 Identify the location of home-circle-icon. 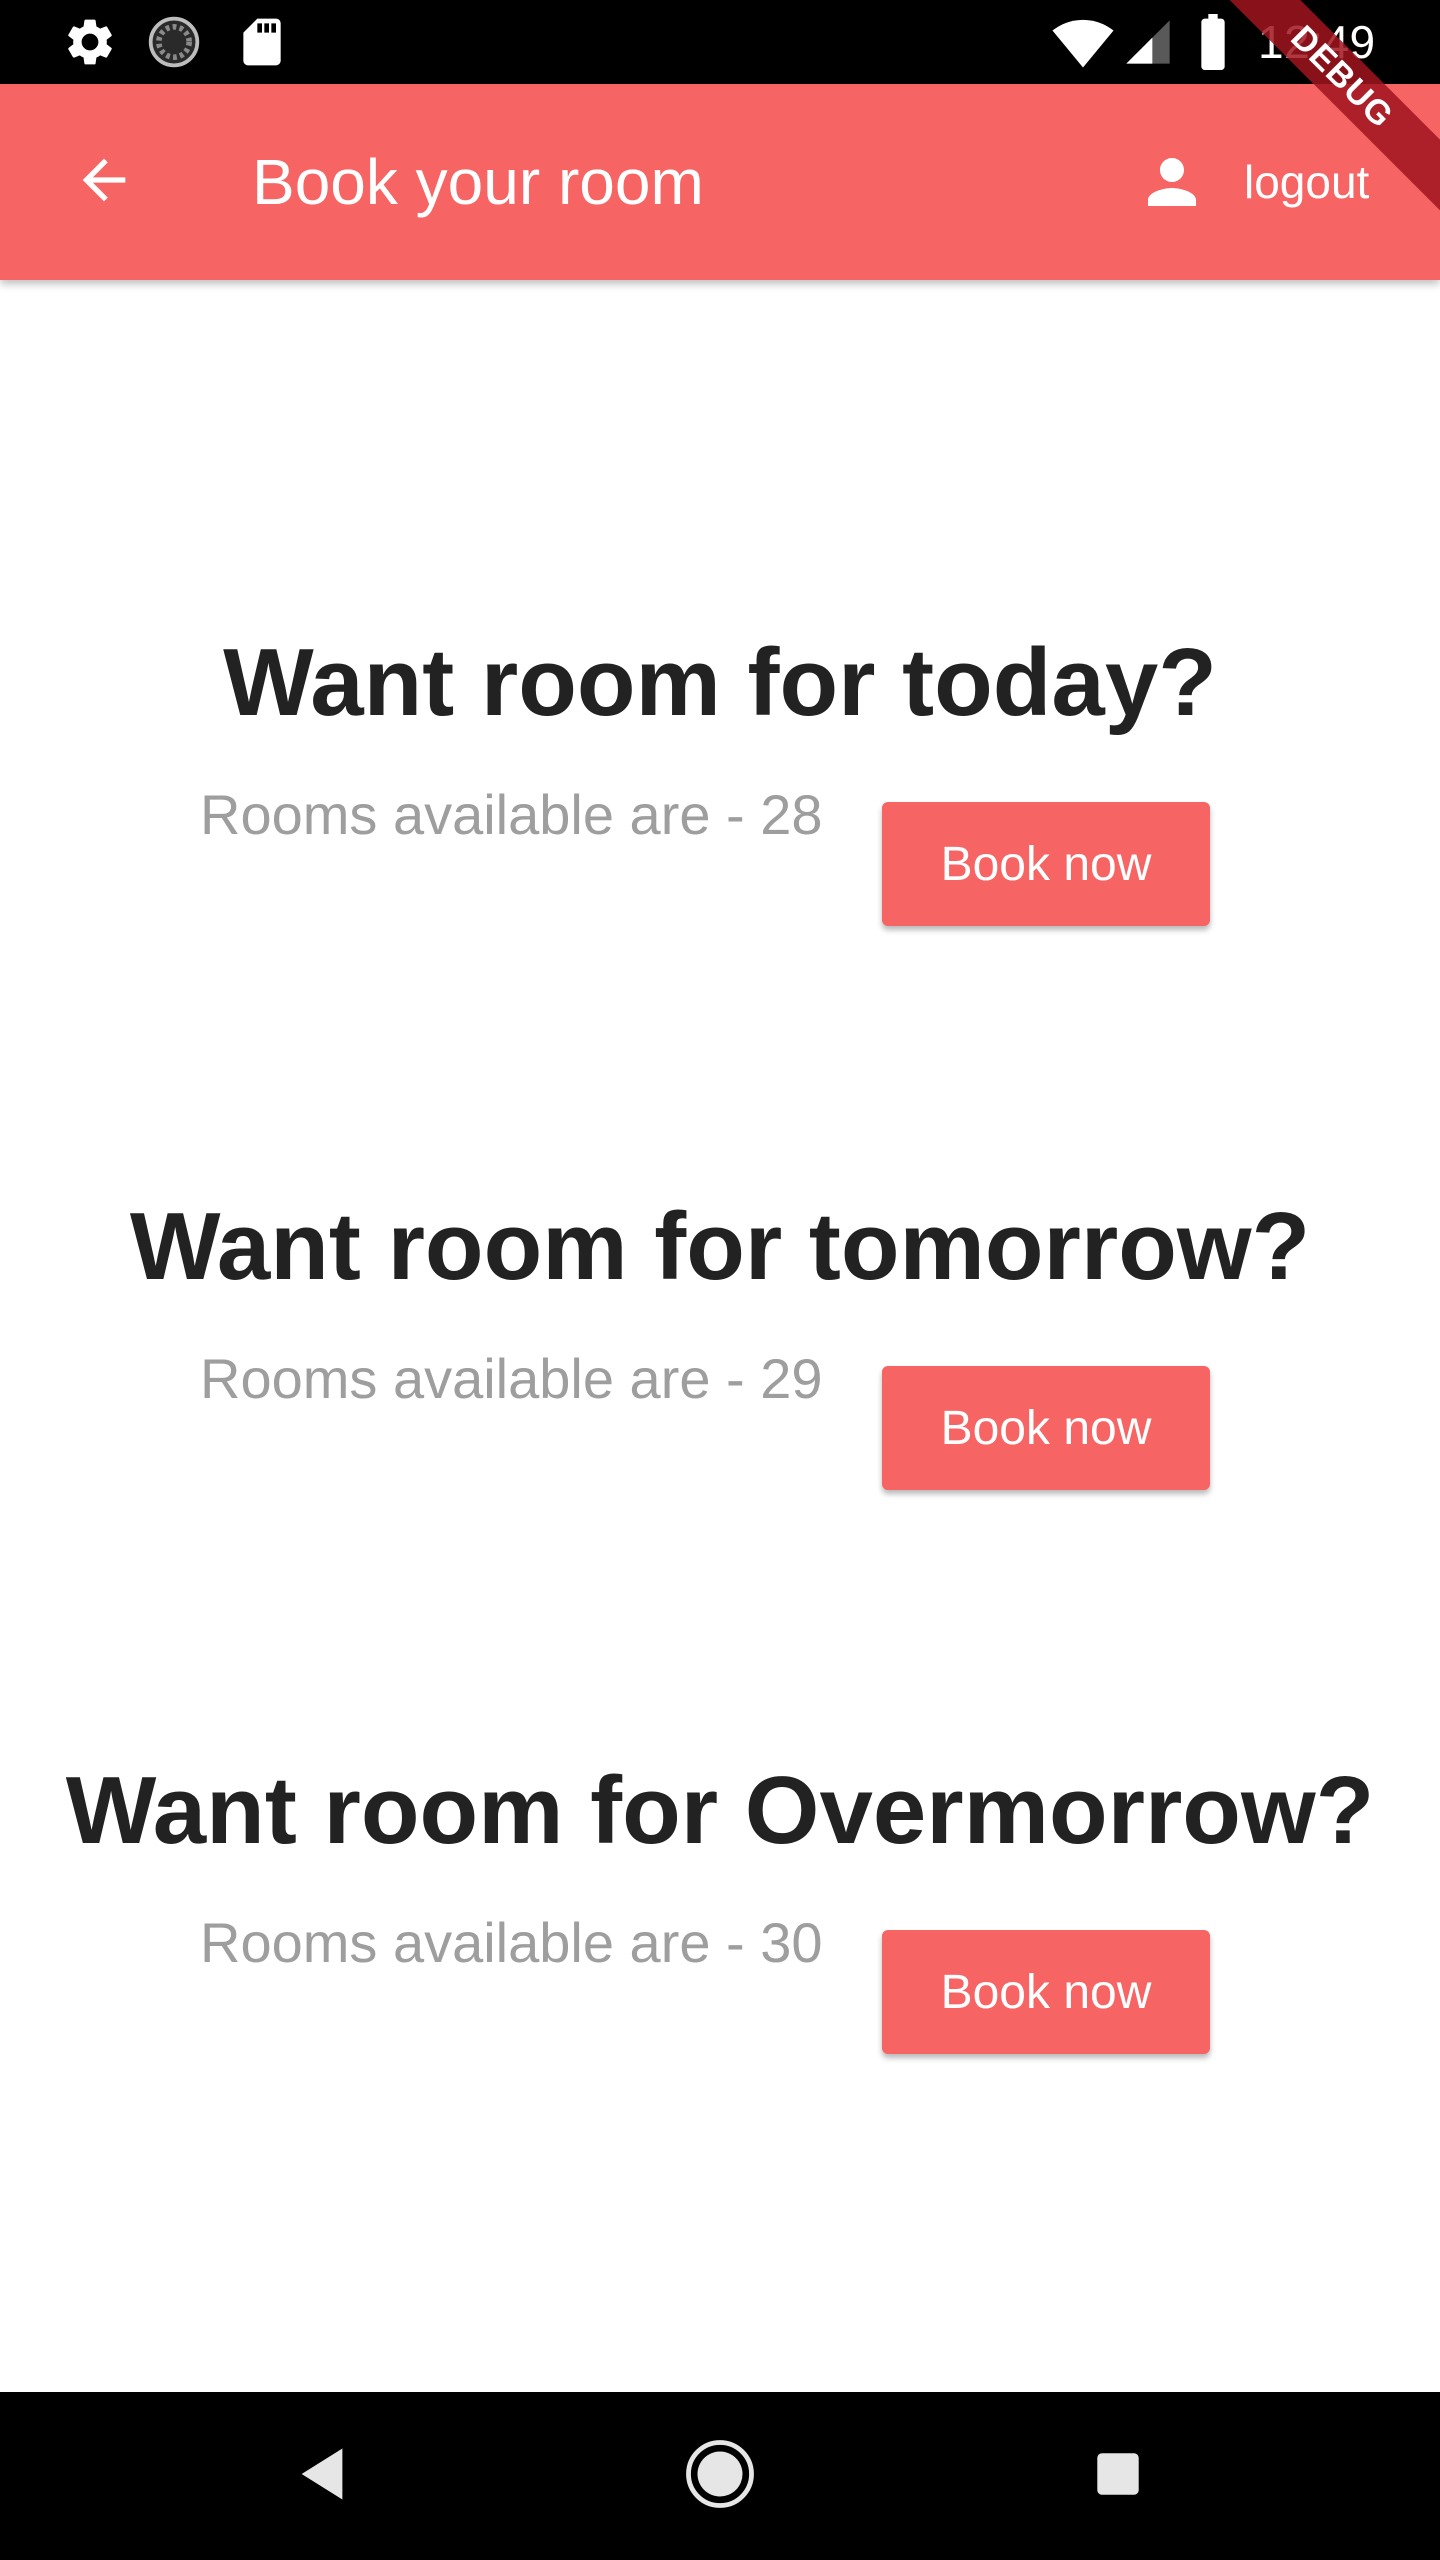
(720, 2476).